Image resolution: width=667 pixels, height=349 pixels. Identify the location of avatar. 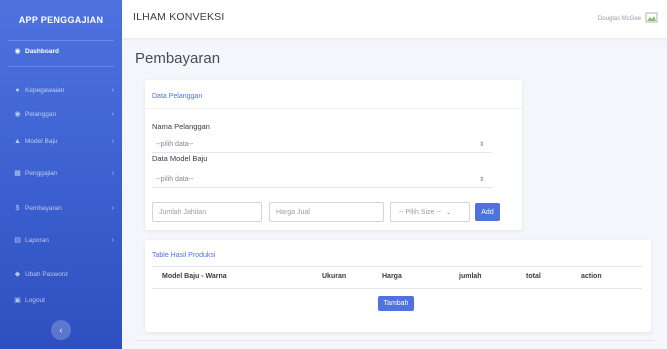
(651, 17).